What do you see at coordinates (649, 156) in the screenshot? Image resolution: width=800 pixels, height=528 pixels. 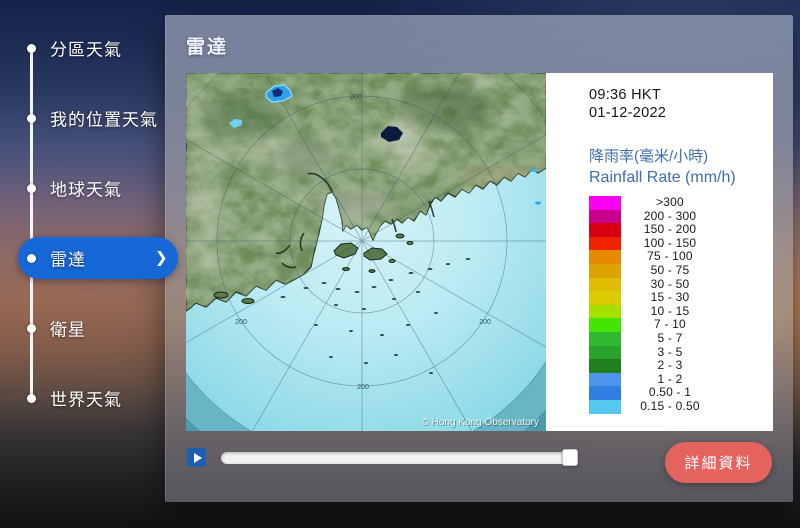 I see `rainfall-rate-label-zh: 降雨率(毫米/小時)` at bounding box center [649, 156].